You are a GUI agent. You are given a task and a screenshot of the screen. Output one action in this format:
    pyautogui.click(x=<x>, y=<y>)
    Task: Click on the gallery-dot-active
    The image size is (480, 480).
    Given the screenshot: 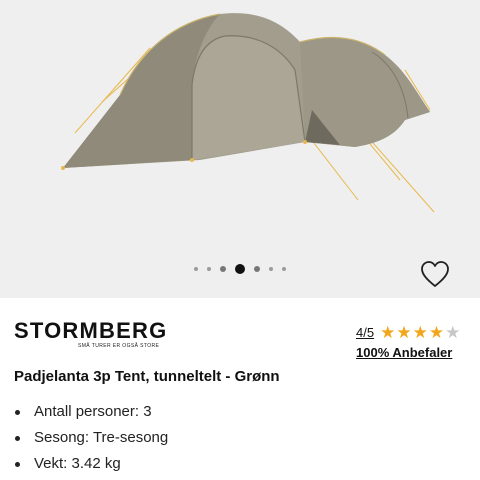 What is the action you would take?
    pyautogui.click(x=240, y=269)
    